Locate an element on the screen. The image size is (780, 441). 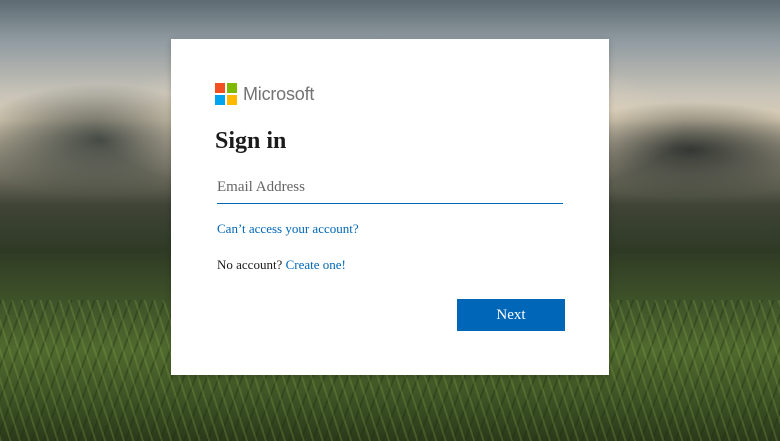
no-account-text: No account? is located at coordinates (250, 264).